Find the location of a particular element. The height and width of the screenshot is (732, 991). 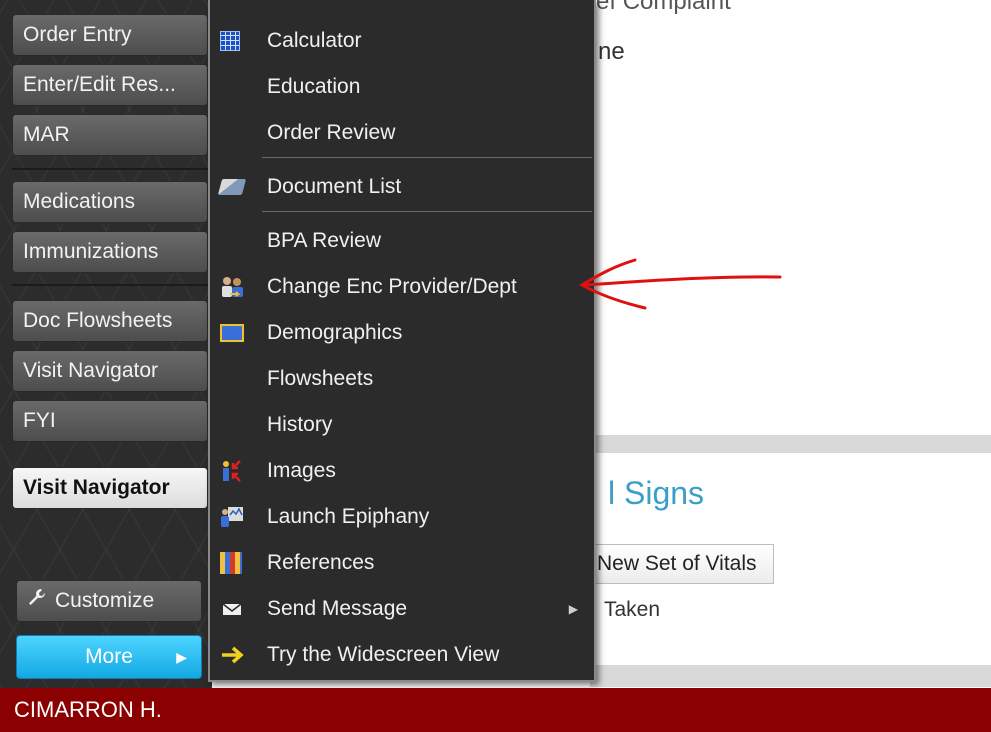

menu-item-launch-epiphany: Launch Epiphany is located at coordinates (402, 517).